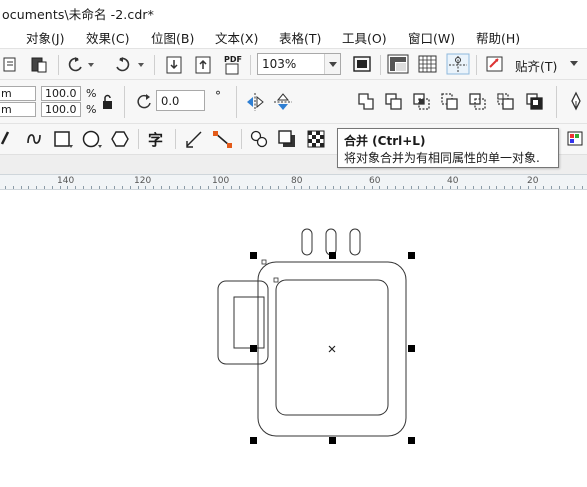 The height and width of the screenshot is (487, 587). I want to click on scale-x-value: 100.0, so click(61, 93).